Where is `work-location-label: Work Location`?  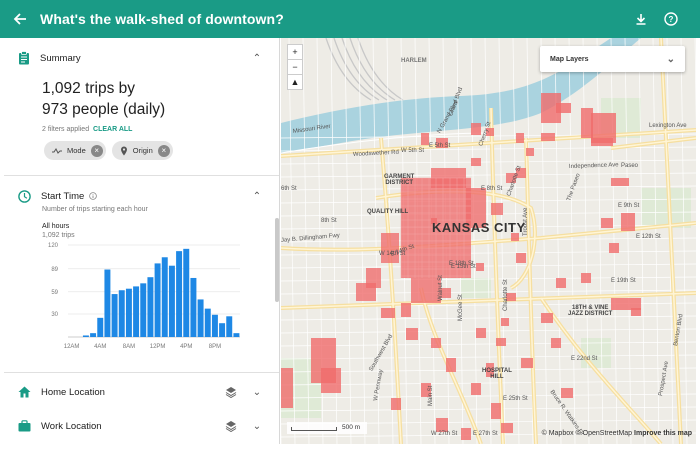 work-location-label: Work Location is located at coordinates (71, 426).